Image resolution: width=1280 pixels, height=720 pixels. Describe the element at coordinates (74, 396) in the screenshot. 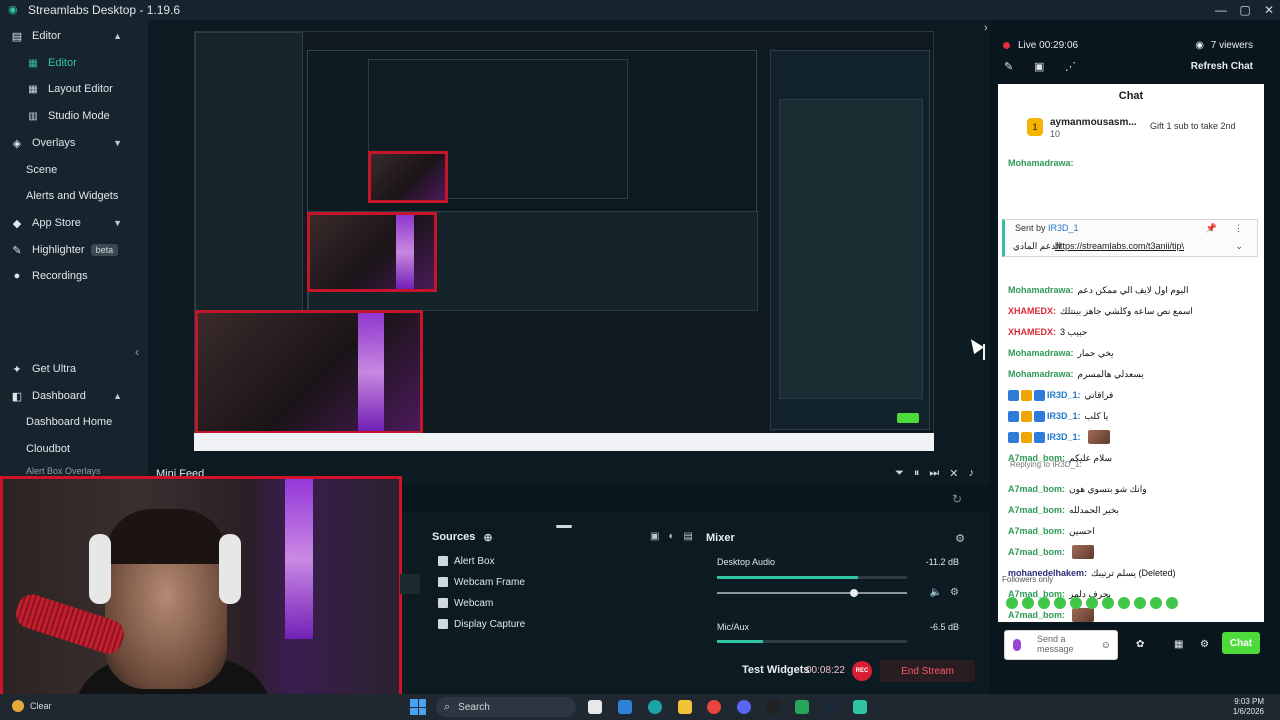

I see `sidebar-section-dashboard: ◧ Dashboard ▲` at that location.